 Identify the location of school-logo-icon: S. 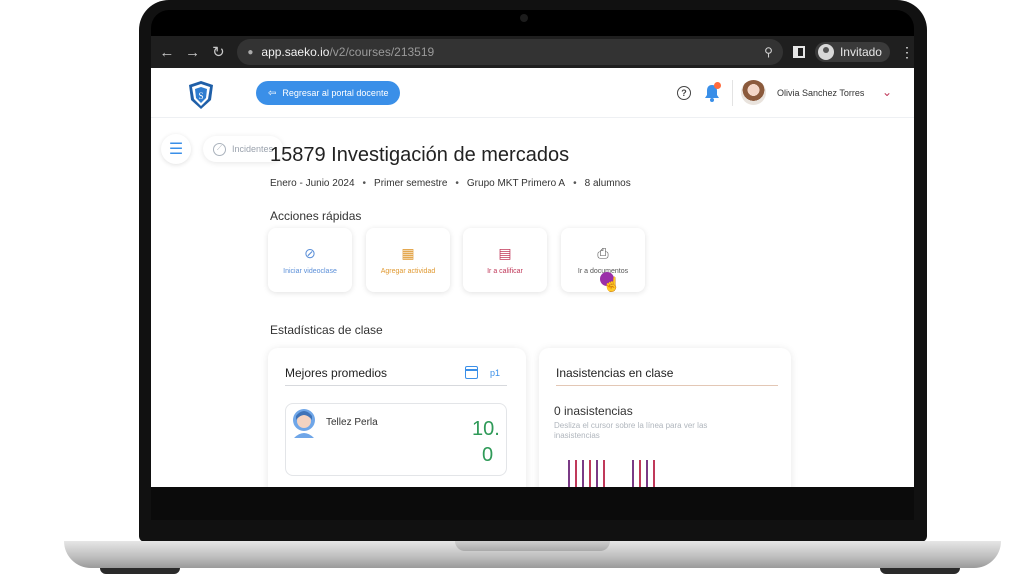
(201, 95).